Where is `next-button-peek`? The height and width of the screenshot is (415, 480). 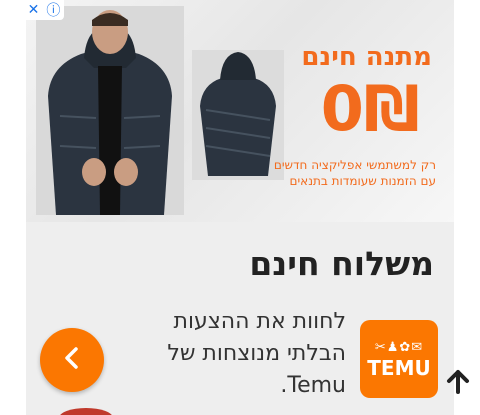 next-button-peek is located at coordinates (86, 411).